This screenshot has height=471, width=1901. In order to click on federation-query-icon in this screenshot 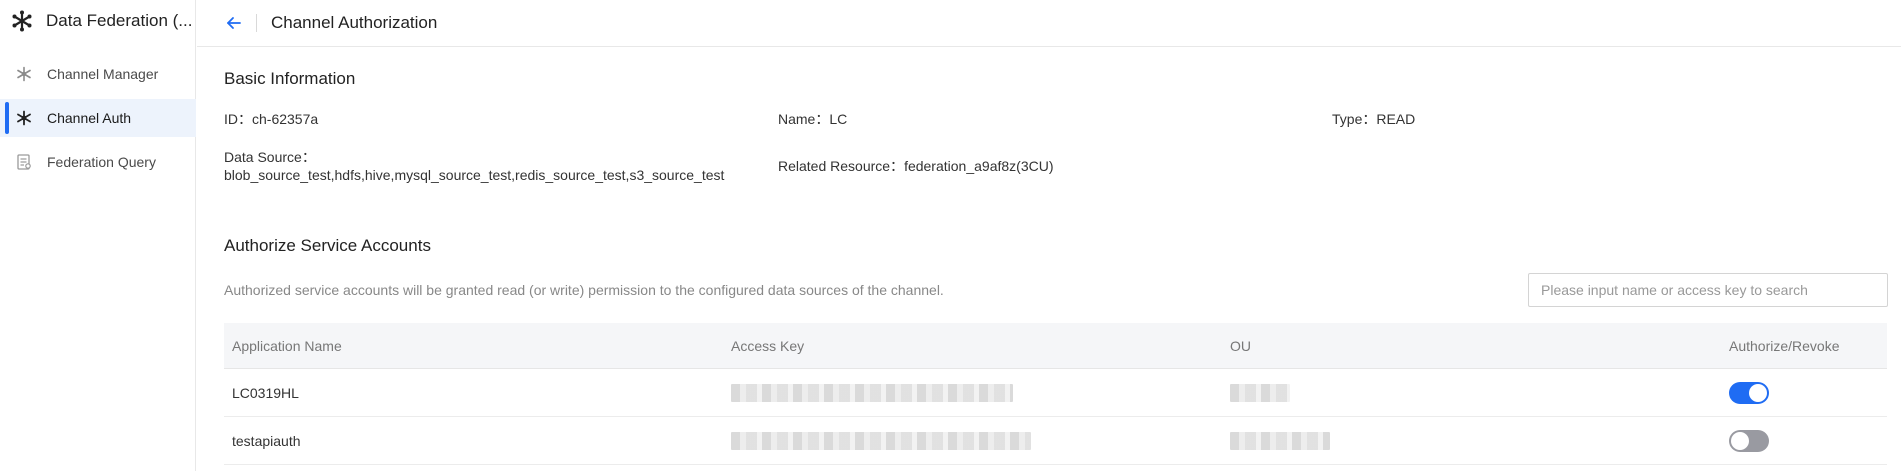, I will do `click(24, 162)`.